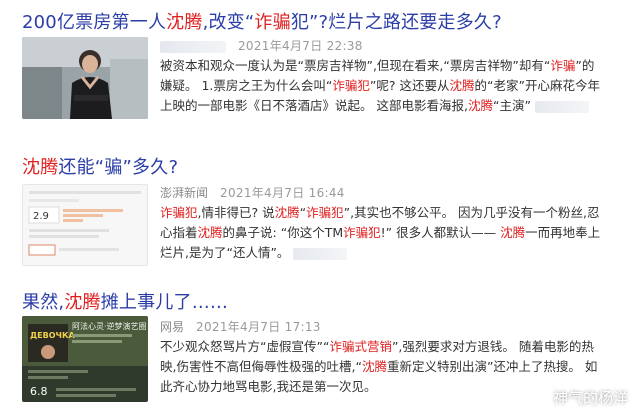  I want to click on result-meta-2: 澎湃新闻 2021年4月7日 16:44, so click(252, 192).